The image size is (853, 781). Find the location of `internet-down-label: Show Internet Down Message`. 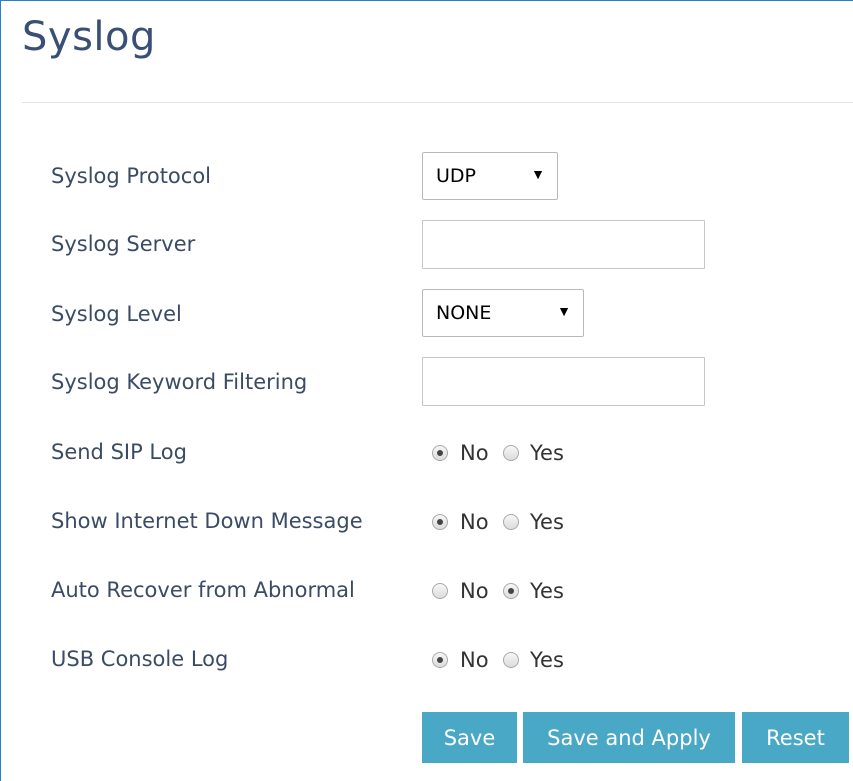

internet-down-label: Show Internet Down Message is located at coordinates (207, 521).